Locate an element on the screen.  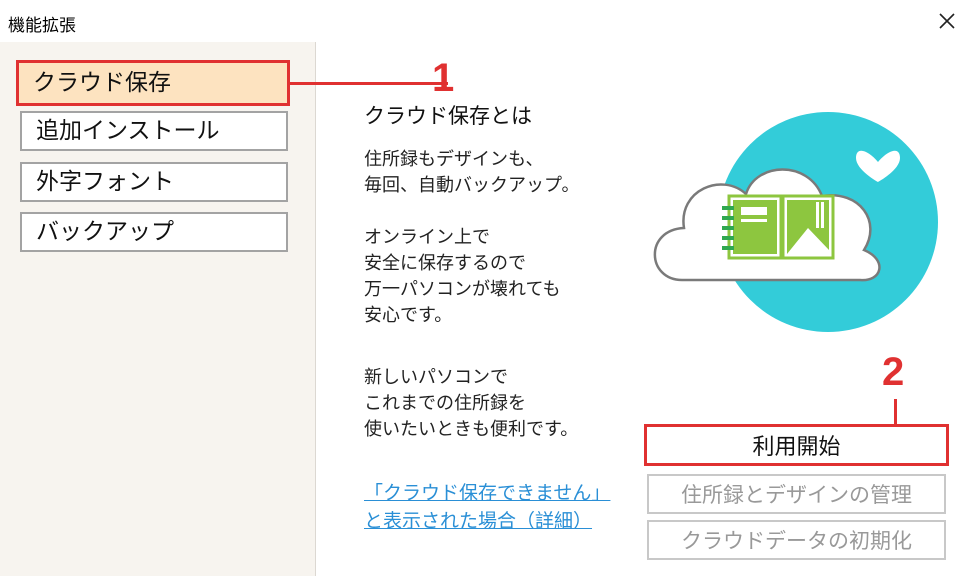
sidebar-item-additional-install: 追加インストール is located at coordinates (154, 131).